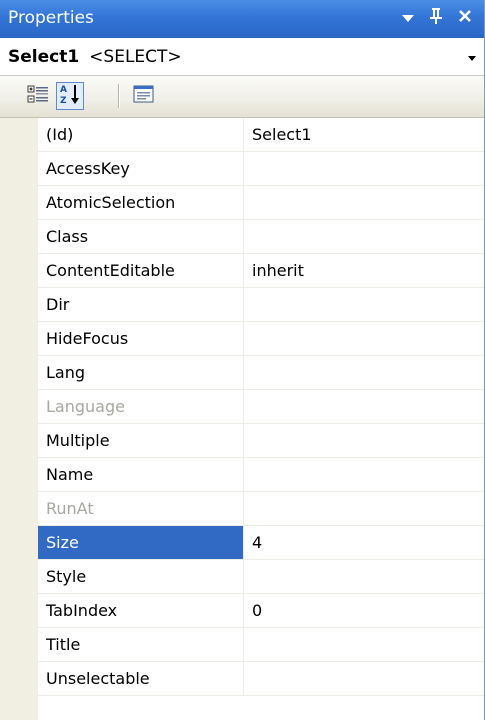 Image resolution: width=485 pixels, height=720 pixels. I want to click on close-button, so click(465, 18).